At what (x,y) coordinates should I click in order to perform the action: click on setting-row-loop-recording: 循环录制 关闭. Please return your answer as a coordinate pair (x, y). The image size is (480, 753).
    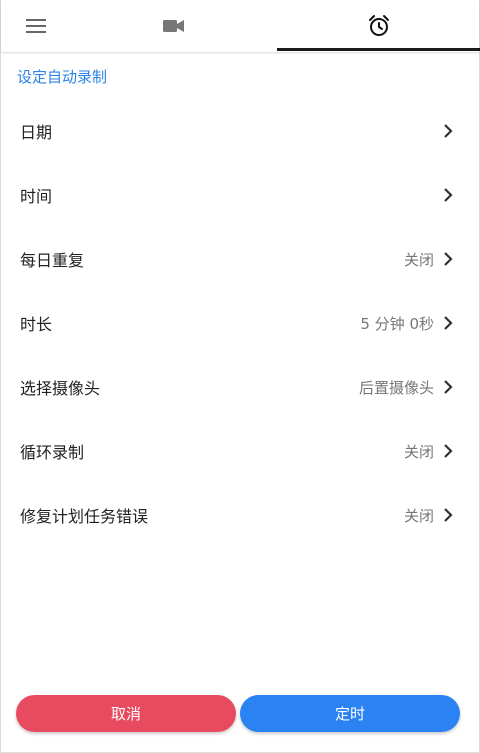
    Looking at the image, I should click on (240, 451).